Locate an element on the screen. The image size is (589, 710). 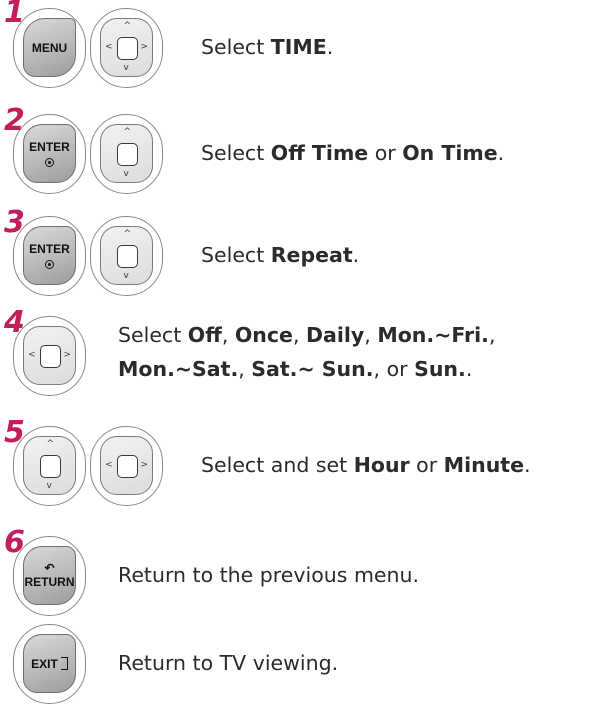
step-3-bold: Repeat is located at coordinates (311, 255).